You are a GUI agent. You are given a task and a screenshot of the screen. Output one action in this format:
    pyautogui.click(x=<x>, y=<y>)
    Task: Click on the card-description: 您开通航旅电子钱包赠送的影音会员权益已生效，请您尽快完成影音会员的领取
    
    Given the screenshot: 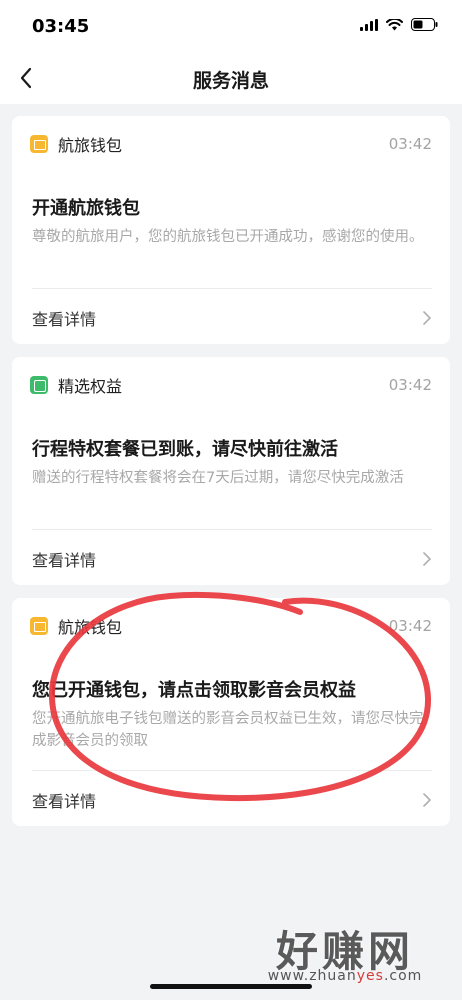 What is the action you would take?
    pyautogui.click(x=228, y=730)
    